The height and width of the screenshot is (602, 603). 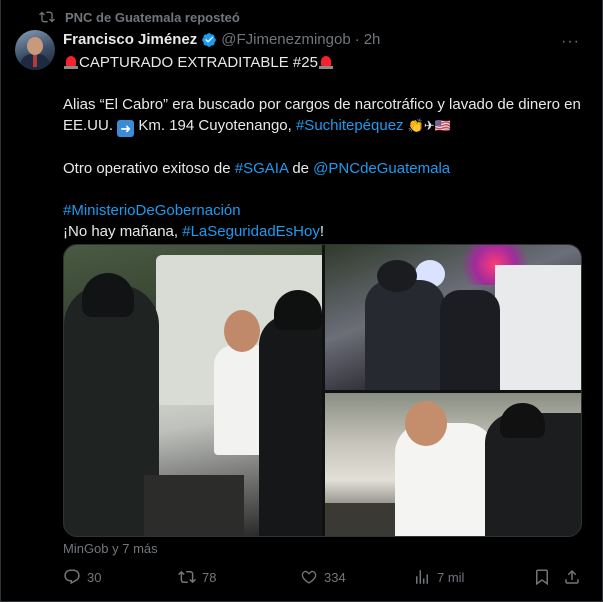 I want to click on more-options-icon: ···, so click(x=570, y=42).